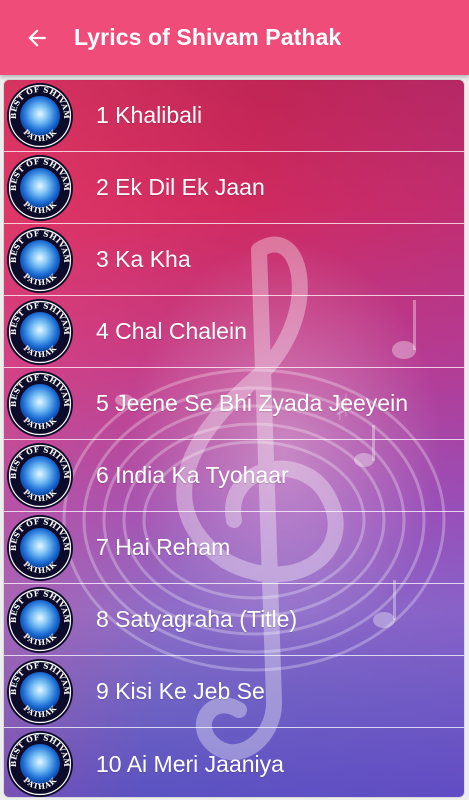 The width and height of the screenshot is (469, 800). What do you see at coordinates (171, 331) in the screenshot?
I see `song-title: 4 Chal Chalein` at bounding box center [171, 331].